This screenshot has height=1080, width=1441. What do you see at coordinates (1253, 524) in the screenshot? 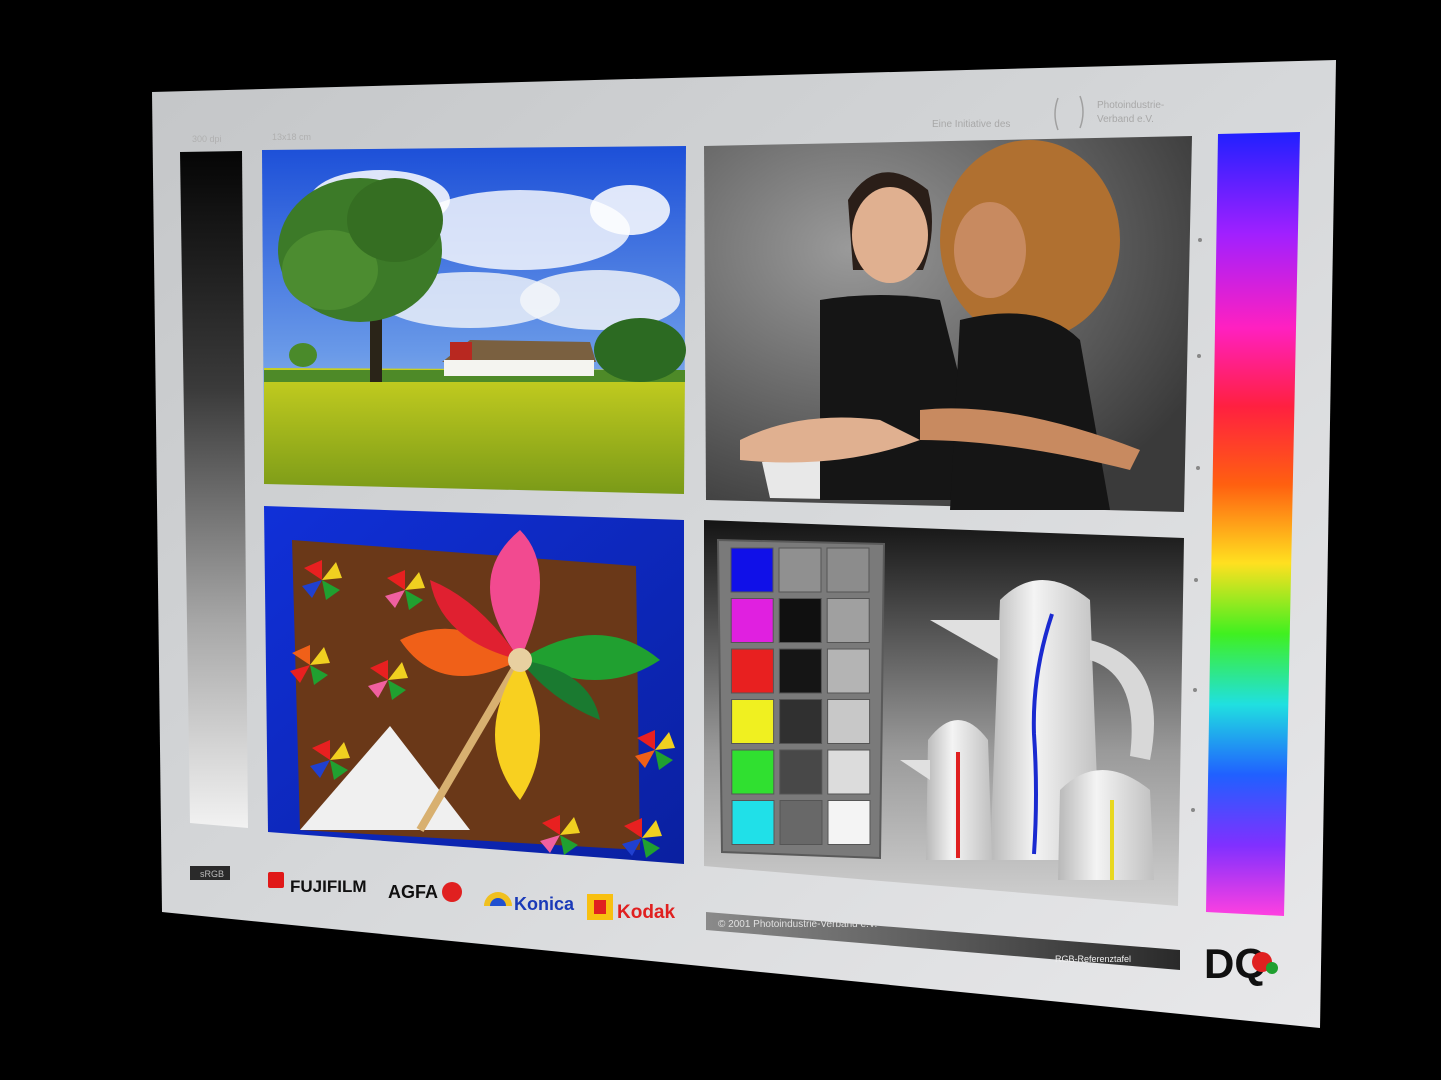
I see `spectrum-bar` at bounding box center [1253, 524].